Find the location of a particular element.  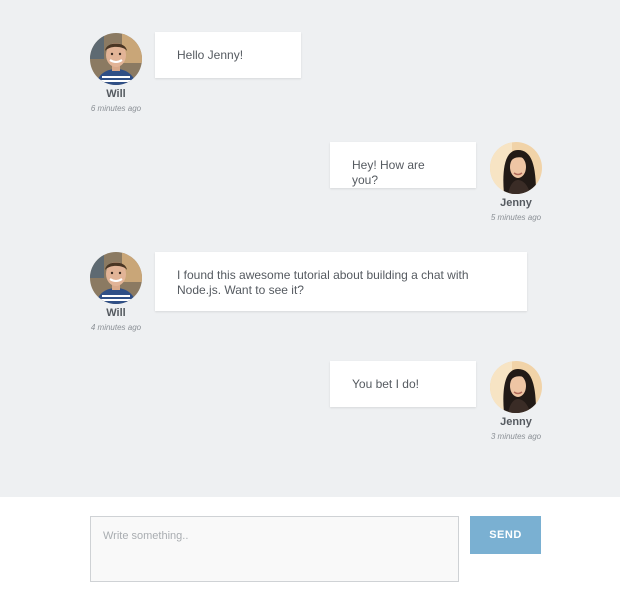

jenny-avatar is located at coordinates (516, 387).